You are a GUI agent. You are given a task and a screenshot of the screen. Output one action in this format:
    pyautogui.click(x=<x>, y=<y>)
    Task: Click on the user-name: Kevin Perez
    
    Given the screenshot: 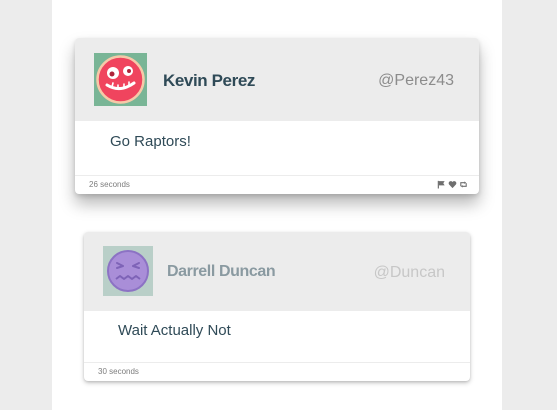 What is the action you would take?
    pyautogui.click(x=209, y=81)
    